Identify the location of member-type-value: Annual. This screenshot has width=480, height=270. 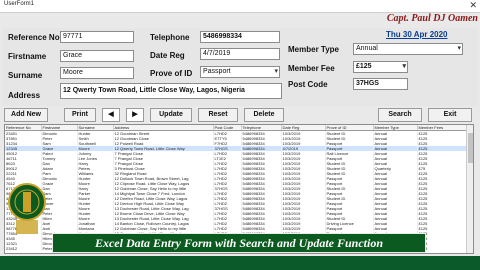
(367, 48).